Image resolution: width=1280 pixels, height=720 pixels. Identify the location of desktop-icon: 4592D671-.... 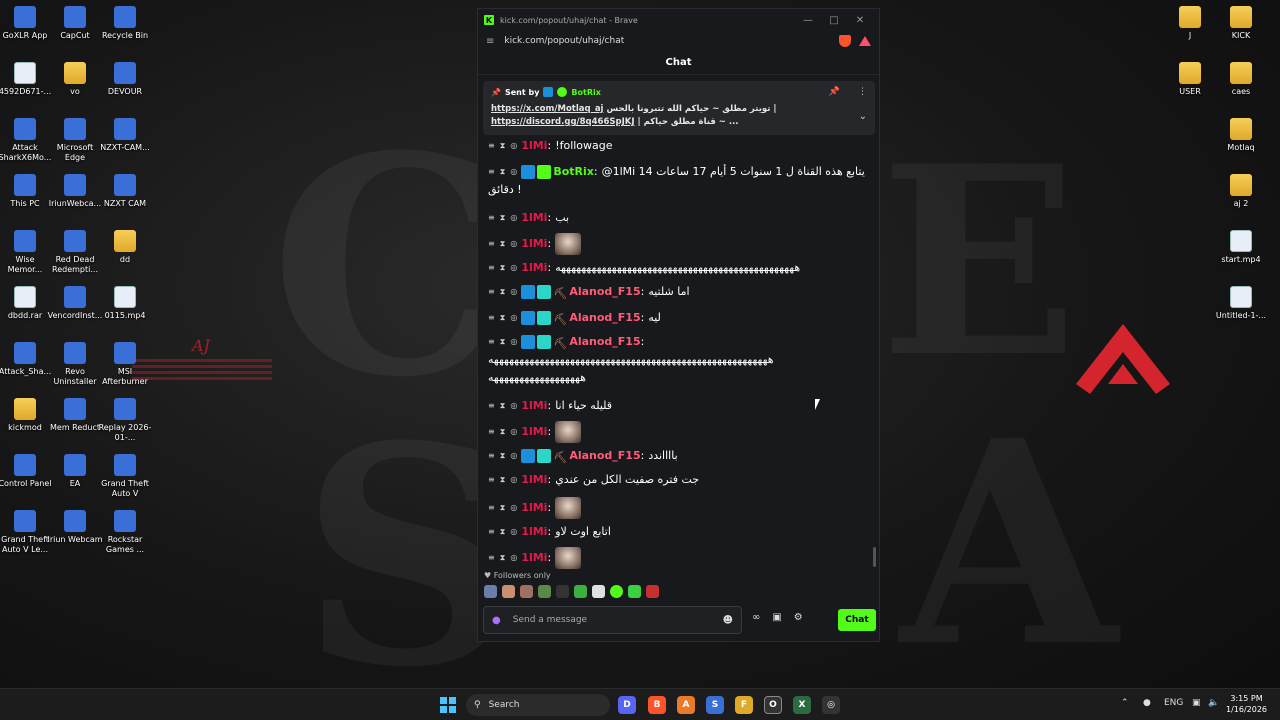
(26, 79).